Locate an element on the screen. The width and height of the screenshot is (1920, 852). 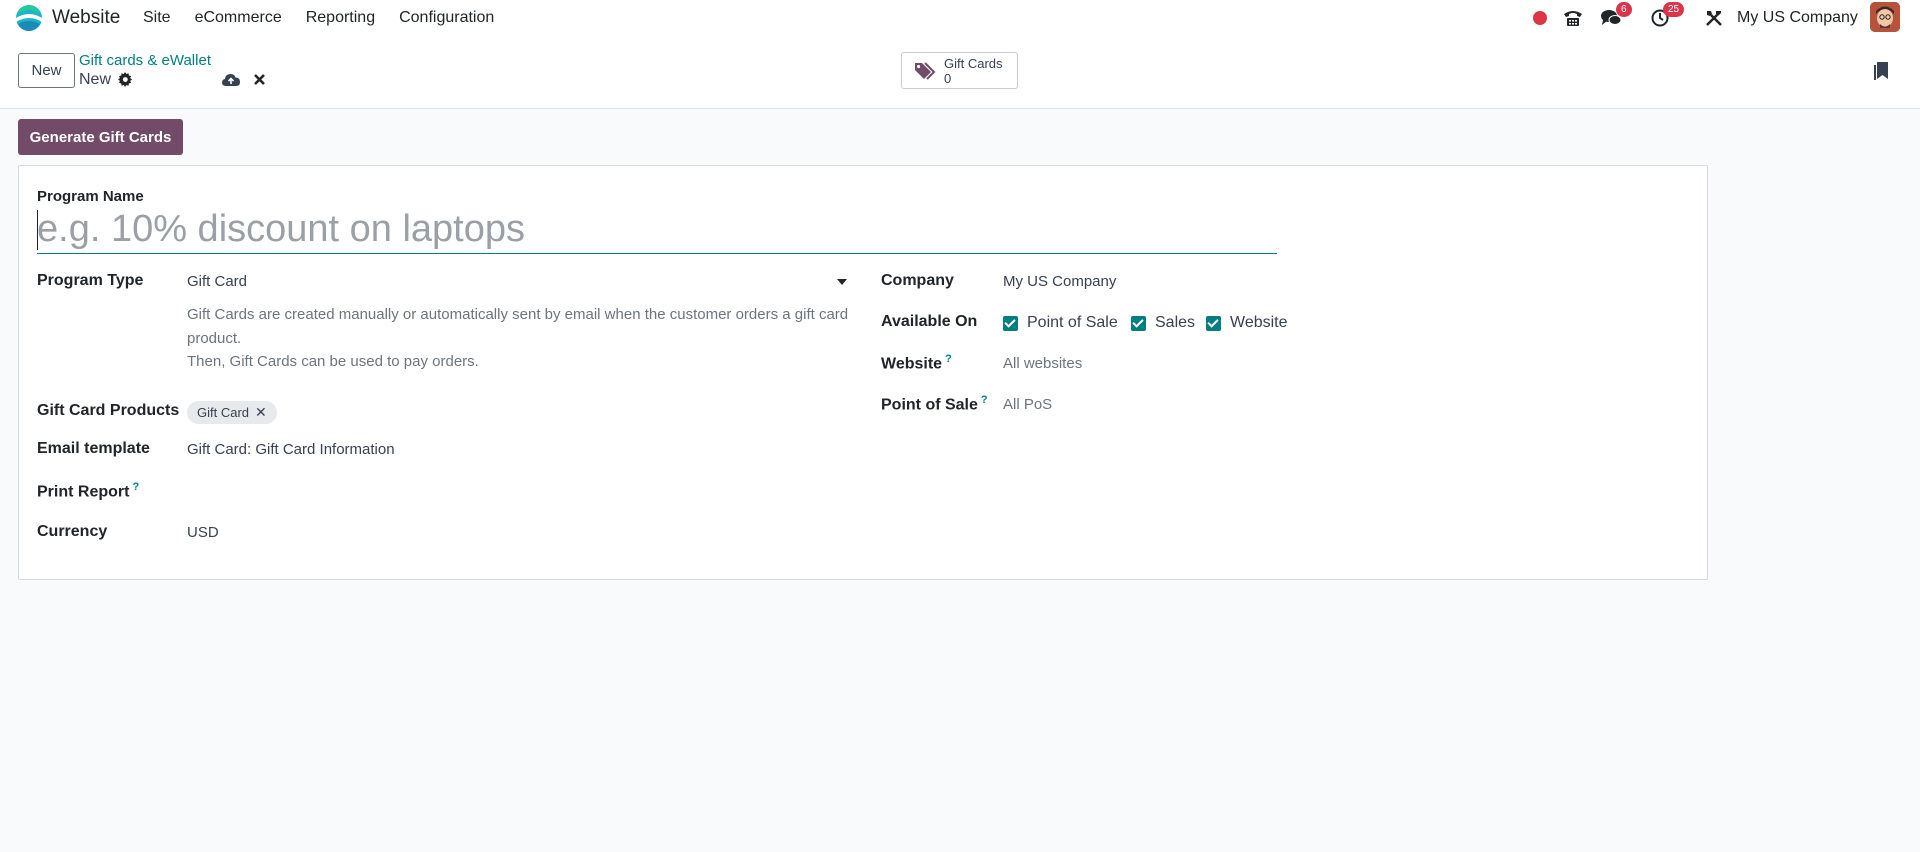
point-of-sale-label: Point of Sale? is located at coordinates (934, 404).